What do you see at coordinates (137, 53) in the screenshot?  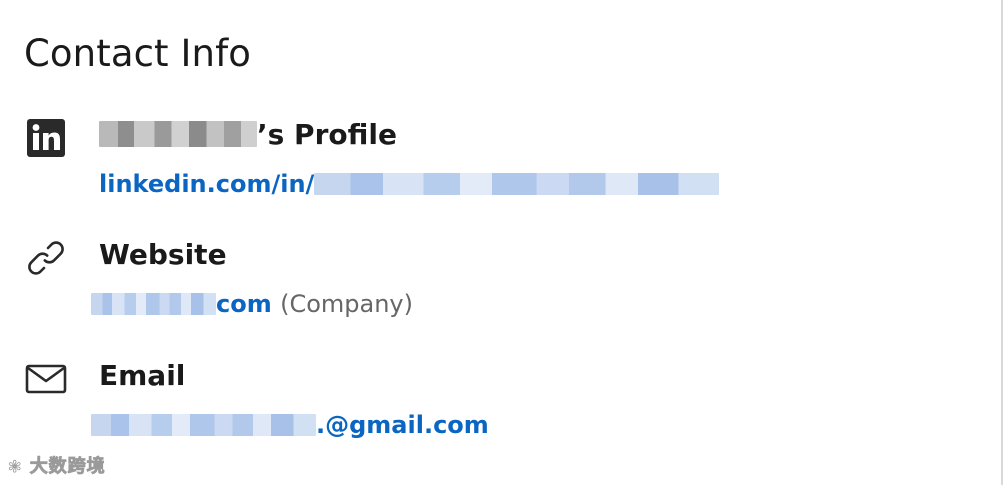 I see `card-title: Contact Info` at bounding box center [137, 53].